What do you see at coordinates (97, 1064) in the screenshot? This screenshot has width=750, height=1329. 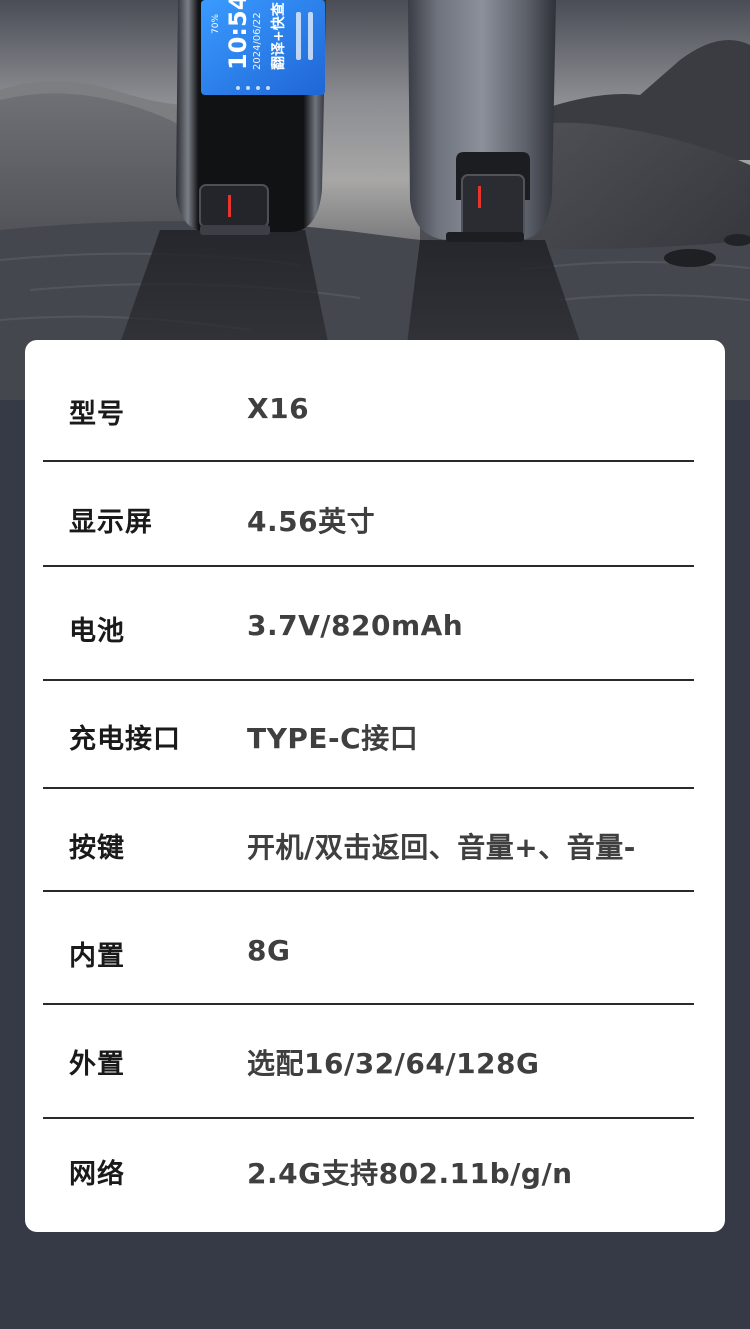 I see `spec-label: 外置` at bounding box center [97, 1064].